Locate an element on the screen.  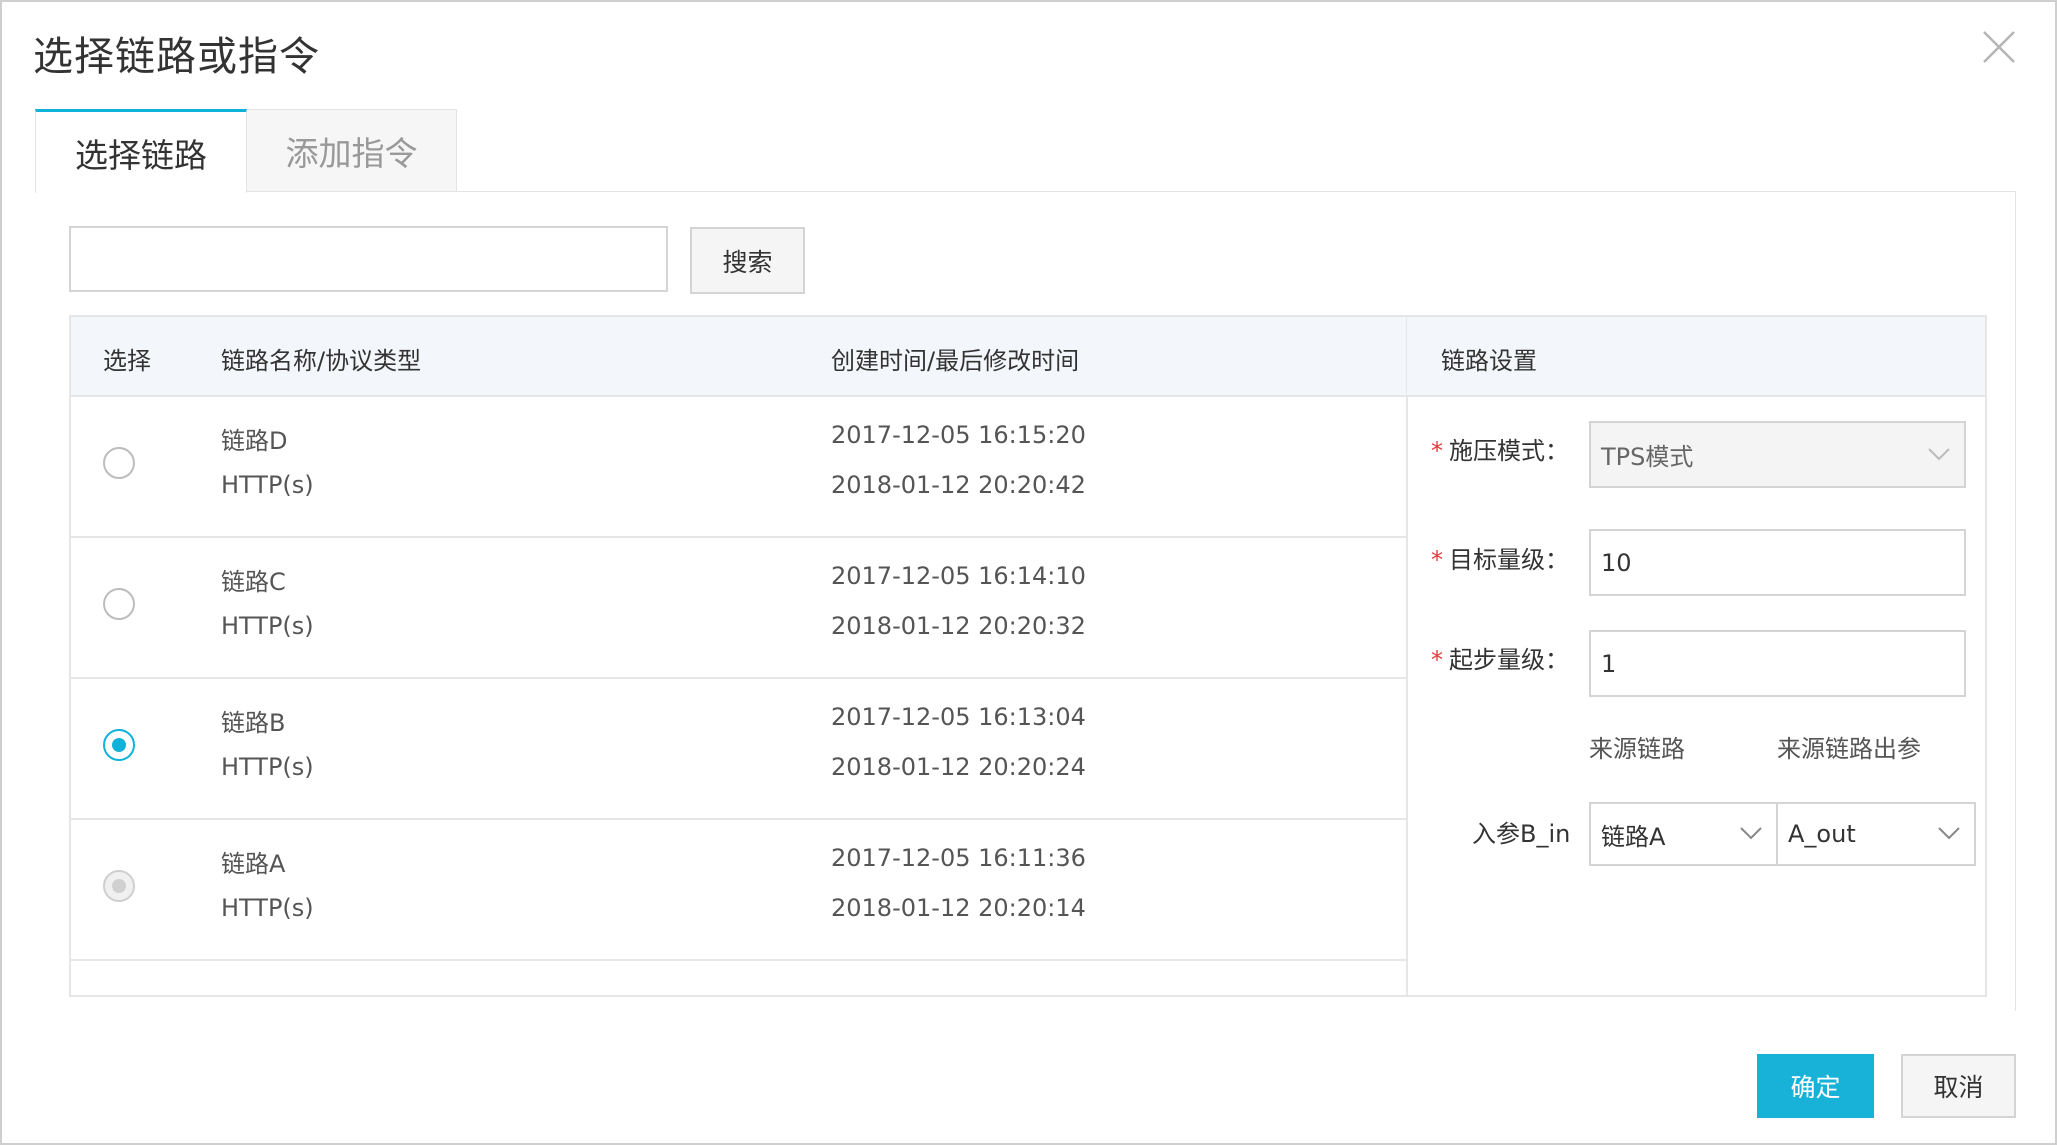
link-name: 链路D is located at coordinates (254, 441).